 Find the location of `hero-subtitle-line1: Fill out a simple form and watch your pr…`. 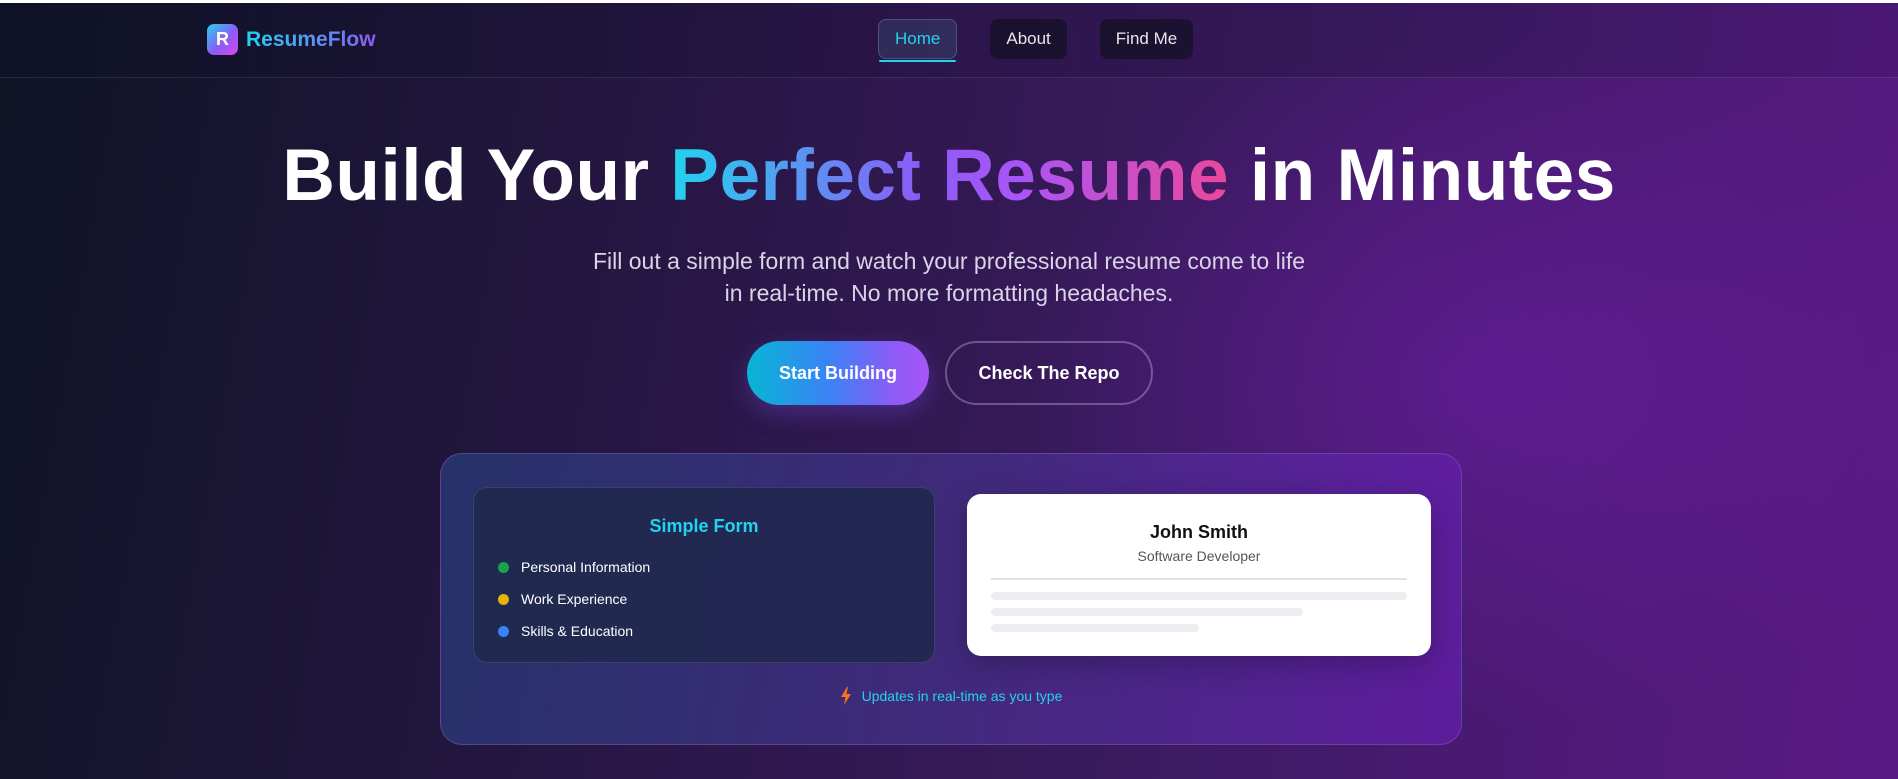

hero-subtitle-line1: Fill out a simple form and watch your pr… is located at coordinates (949, 261).